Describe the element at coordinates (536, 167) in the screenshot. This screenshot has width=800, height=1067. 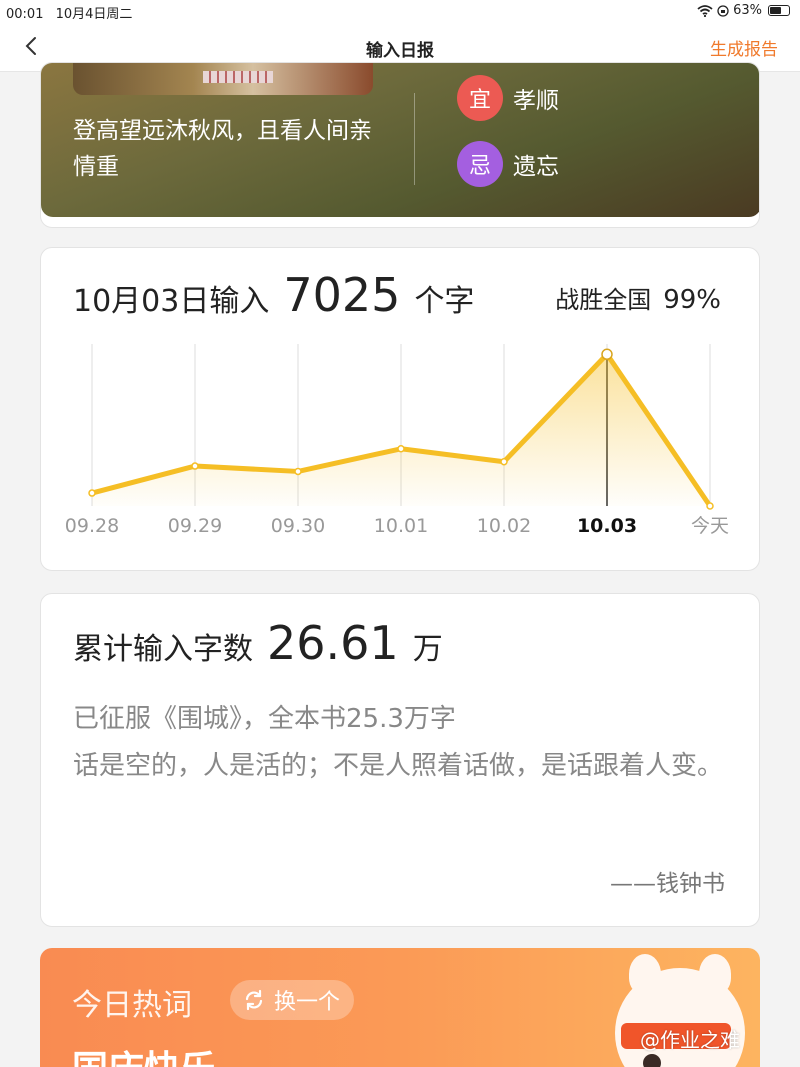
I see `bad-value: 遗忘` at that location.